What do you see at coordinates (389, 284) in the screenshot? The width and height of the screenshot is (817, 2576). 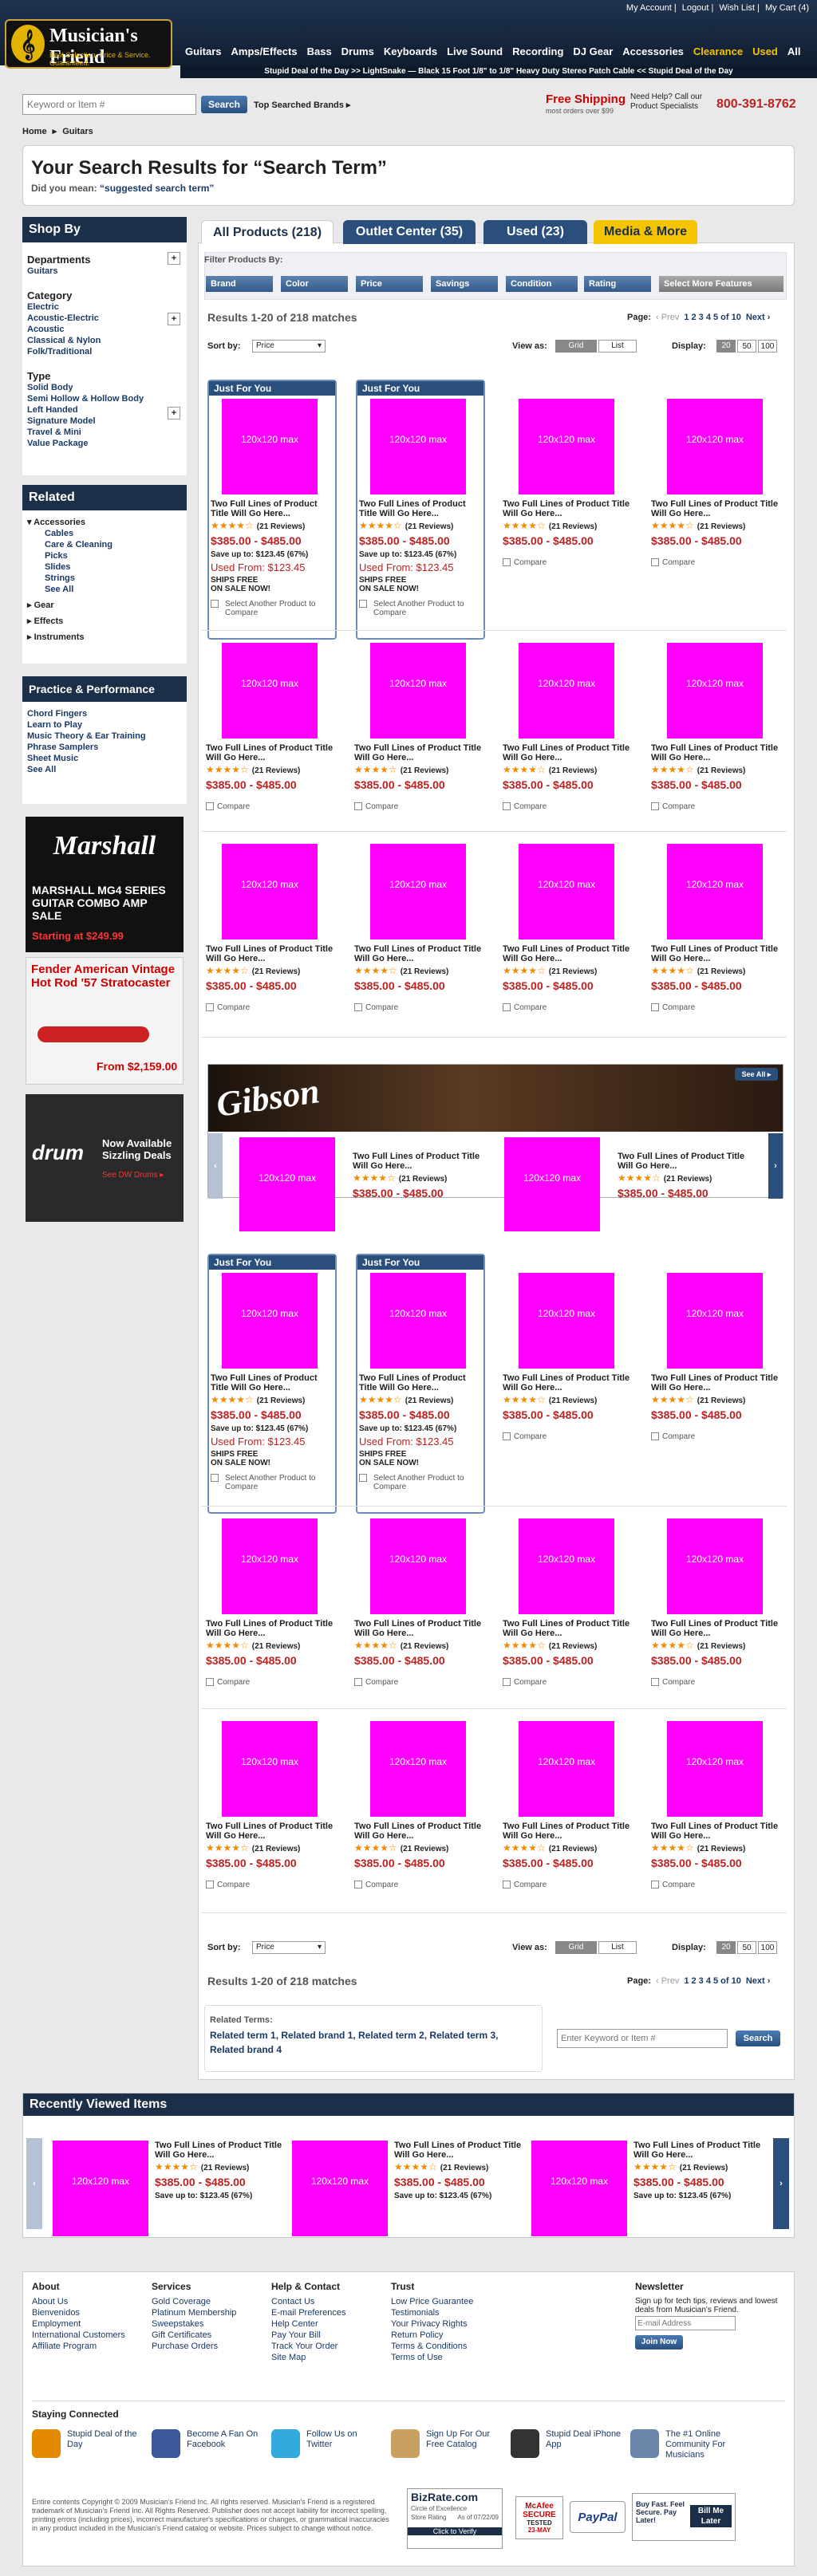 I see `filter-price: Price` at bounding box center [389, 284].